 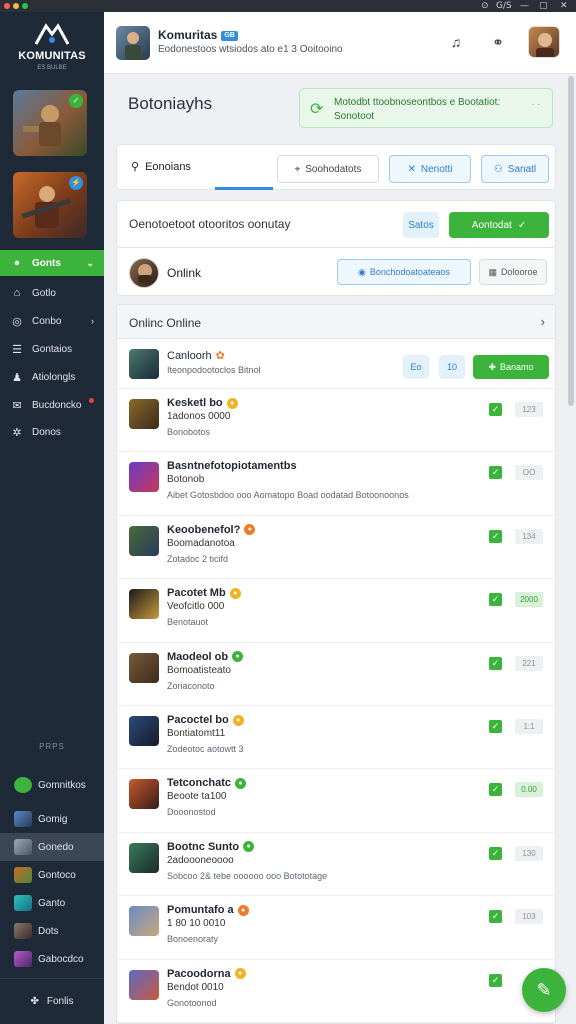 I want to click on online-blue-button: ◉ Bonchodoatoateaos, so click(x=404, y=272).